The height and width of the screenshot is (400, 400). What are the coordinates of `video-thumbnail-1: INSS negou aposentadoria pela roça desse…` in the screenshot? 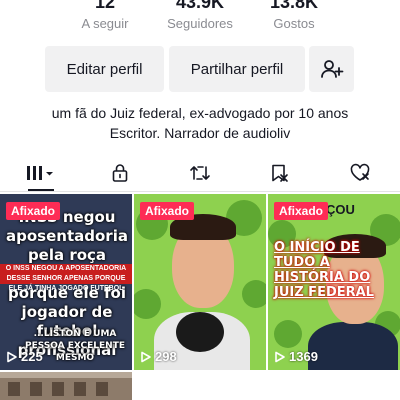 It's located at (66, 282).